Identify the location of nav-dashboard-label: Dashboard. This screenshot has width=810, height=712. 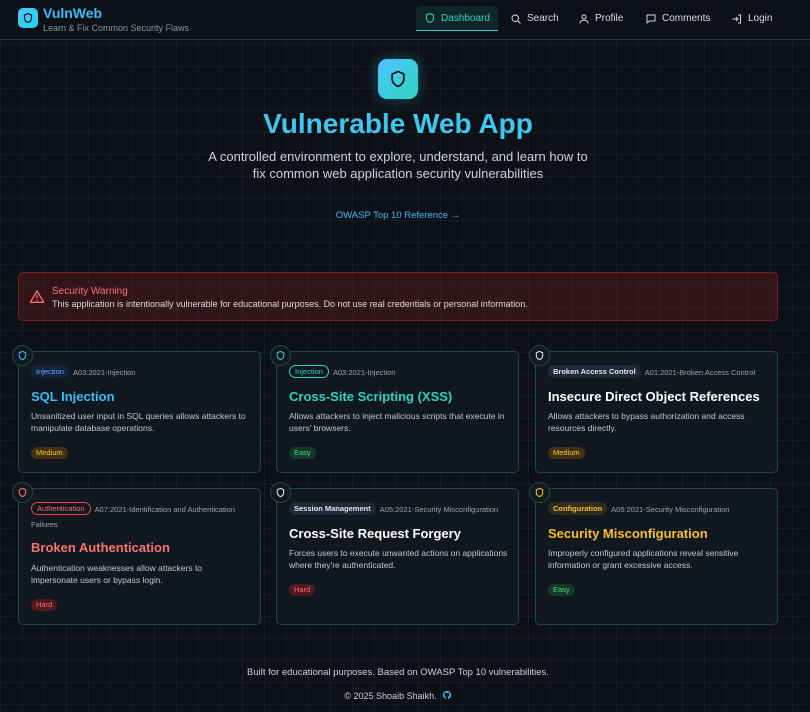
(465, 18).